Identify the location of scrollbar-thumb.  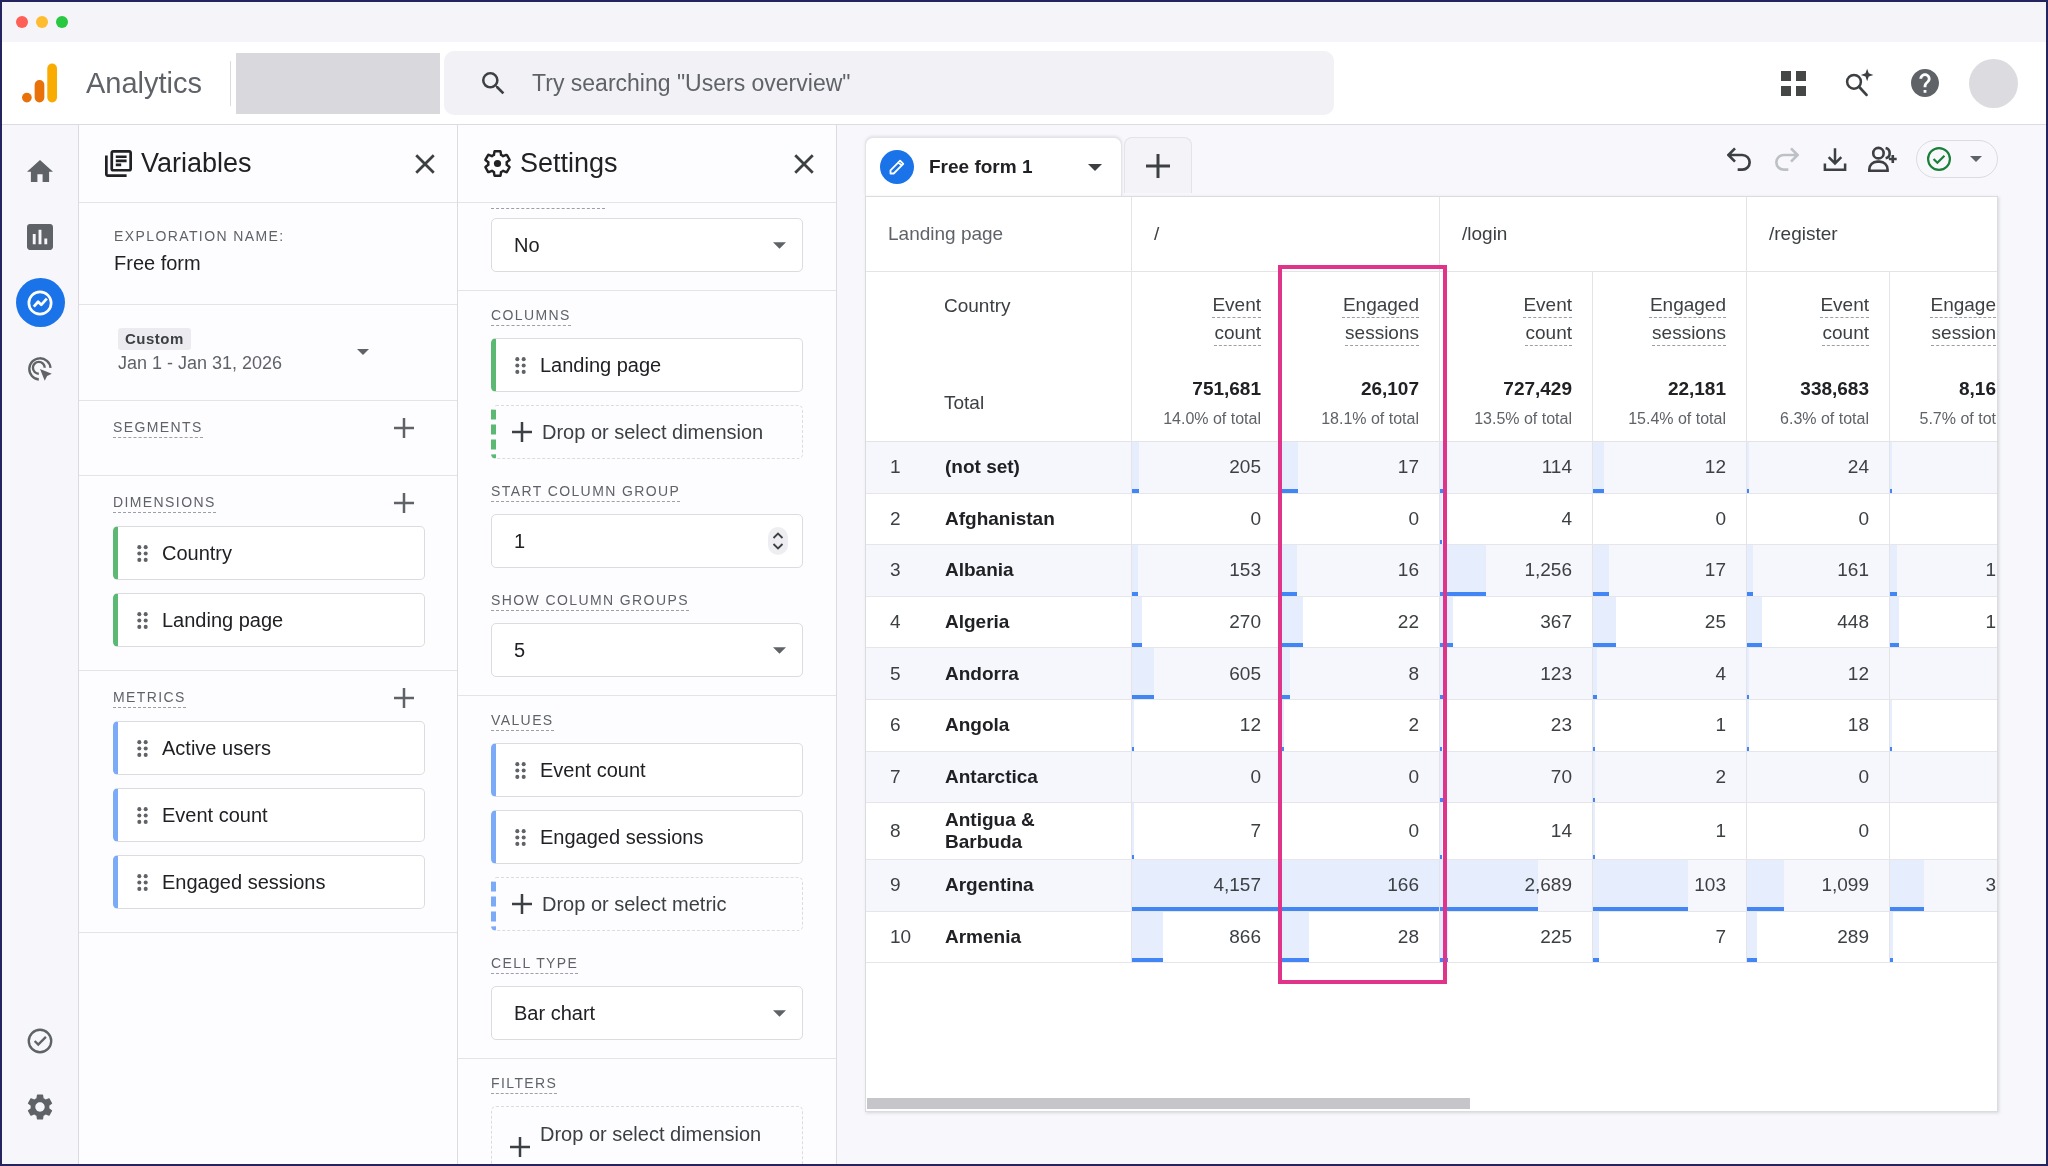
(1168, 1103).